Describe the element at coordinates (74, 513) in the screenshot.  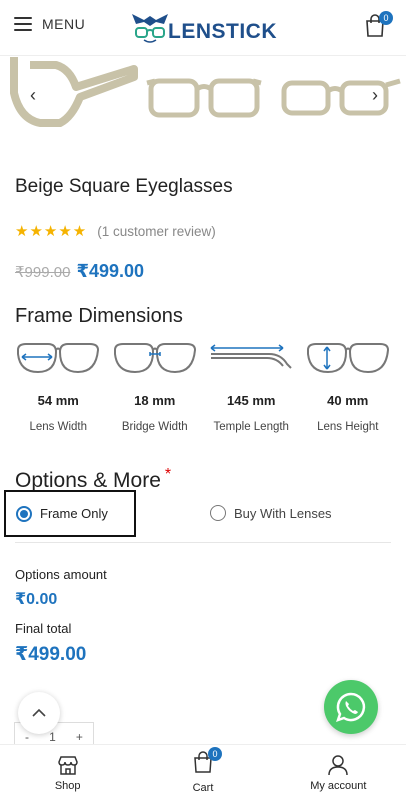
I see `option-label: Frame Only` at that location.